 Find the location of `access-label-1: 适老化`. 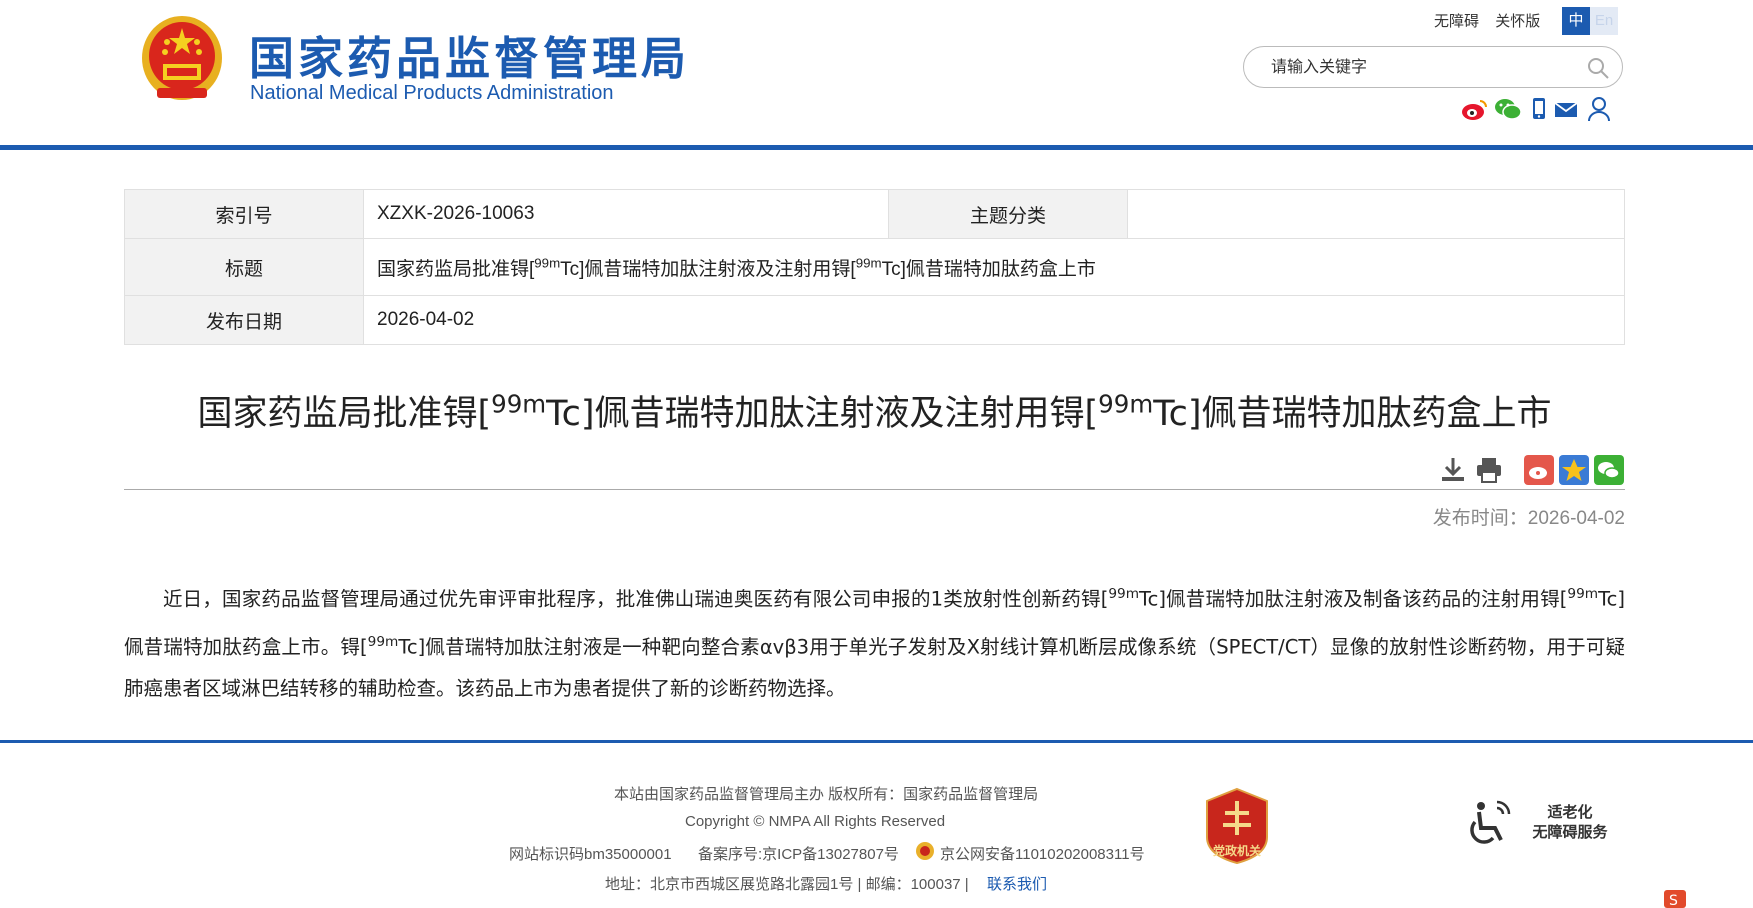

access-label-1: 适老化 is located at coordinates (1570, 812).